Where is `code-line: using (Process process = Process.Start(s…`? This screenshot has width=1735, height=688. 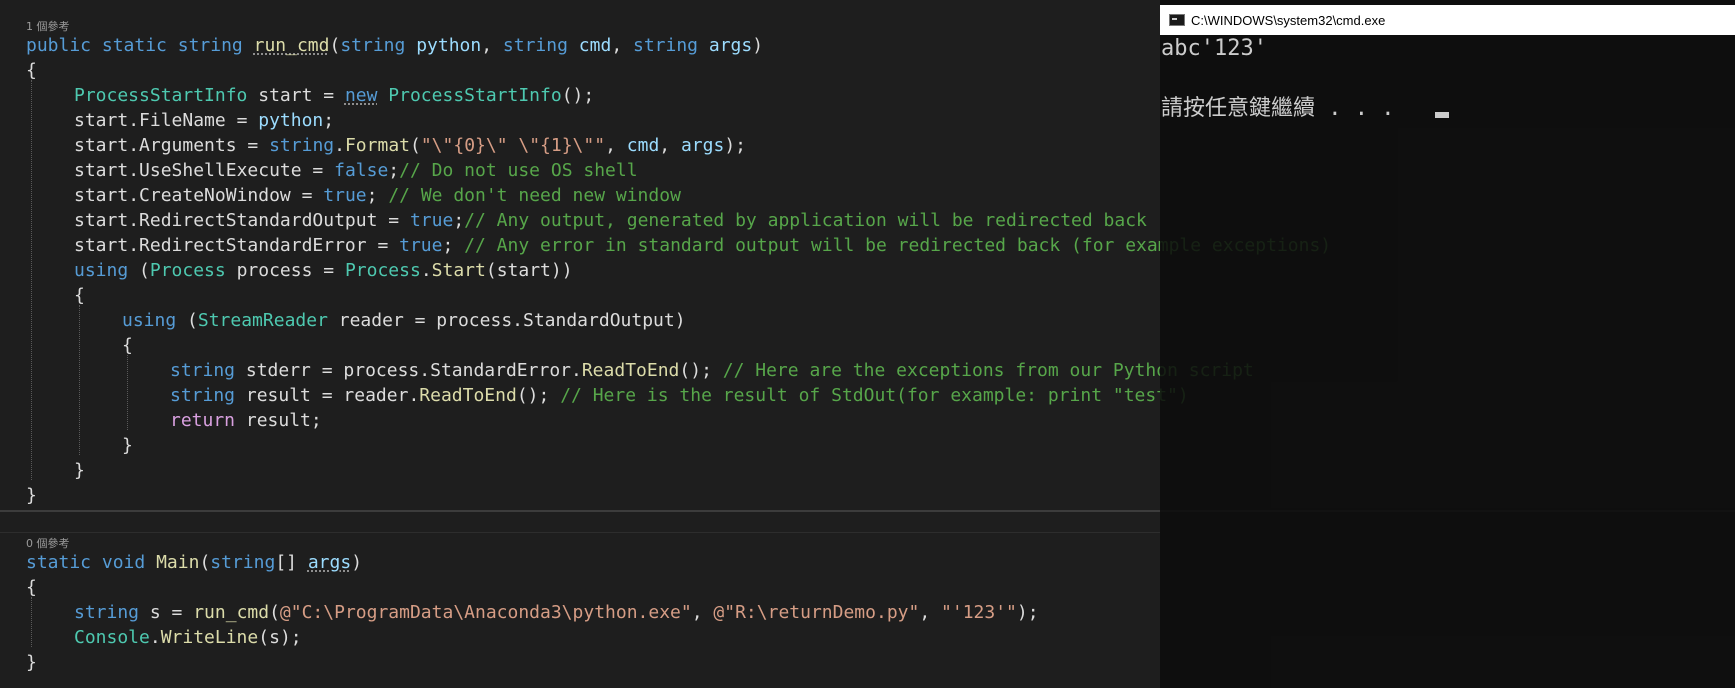
code-line: using (Process process = Process.Start(s… is located at coordinates (323, 270).